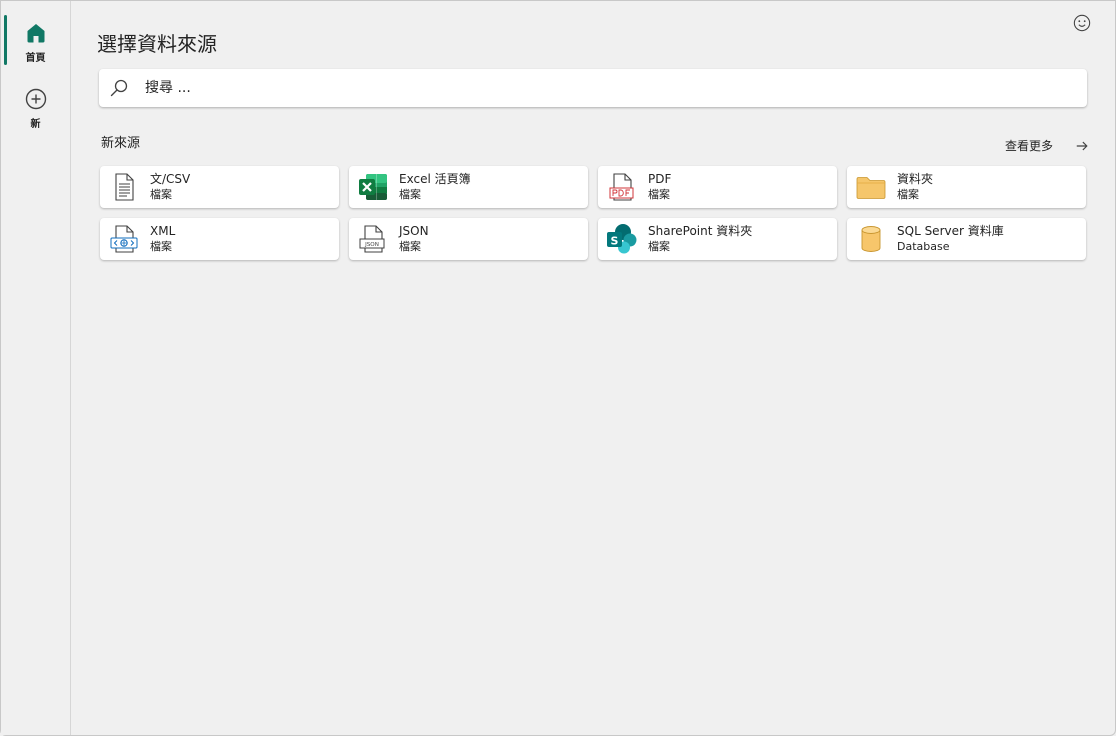  I want to click on see-more-link: 查看更多, so click(1047, 145).